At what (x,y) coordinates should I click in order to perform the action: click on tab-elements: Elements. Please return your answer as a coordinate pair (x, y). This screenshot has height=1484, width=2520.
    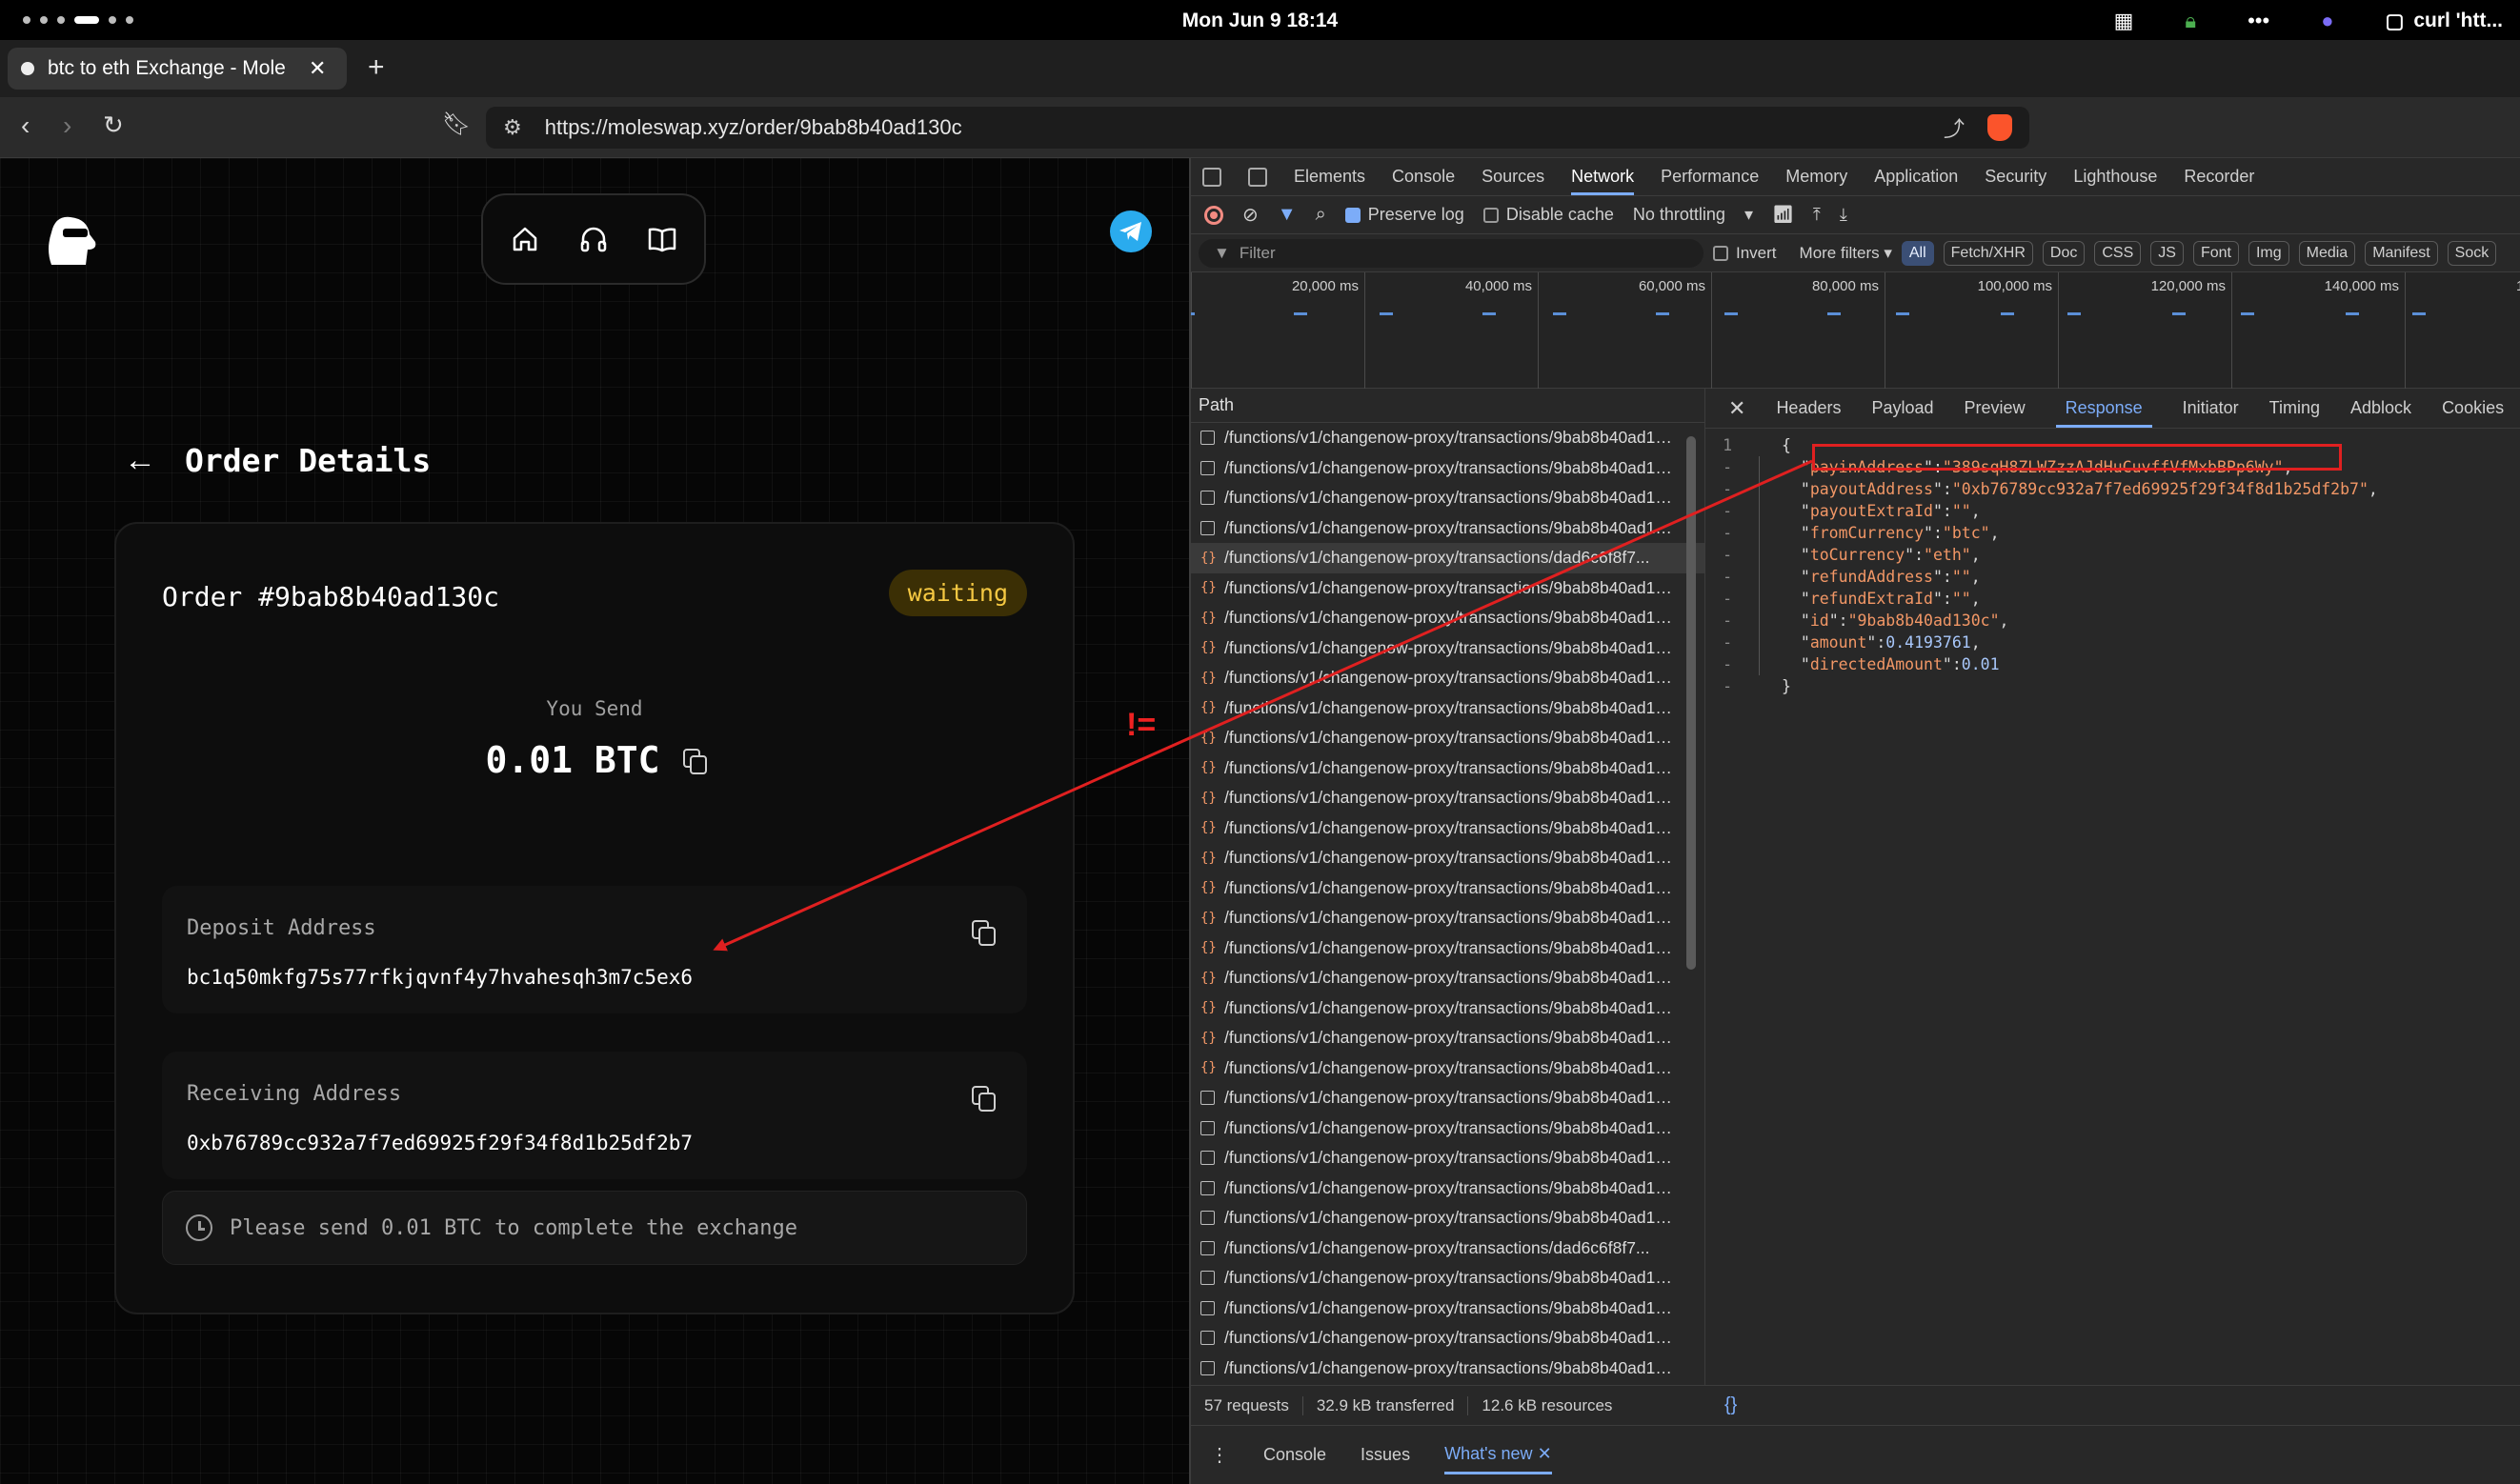
    Looking at the image, I should click on (1329, 177).